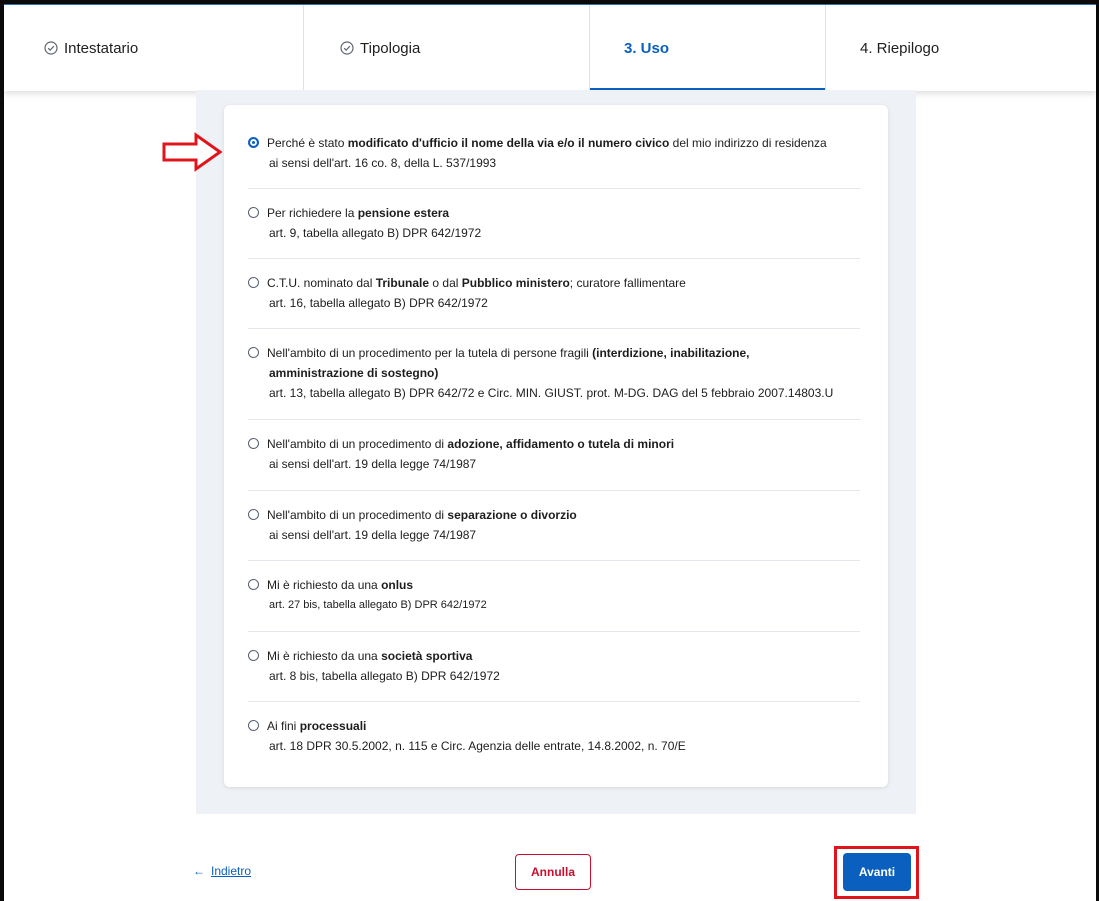 This screenshot has height=901, width=1099. Describe the element at coordinates (312, 213) in the screenshot. I see `option-text: Per richiedere la` at that location.